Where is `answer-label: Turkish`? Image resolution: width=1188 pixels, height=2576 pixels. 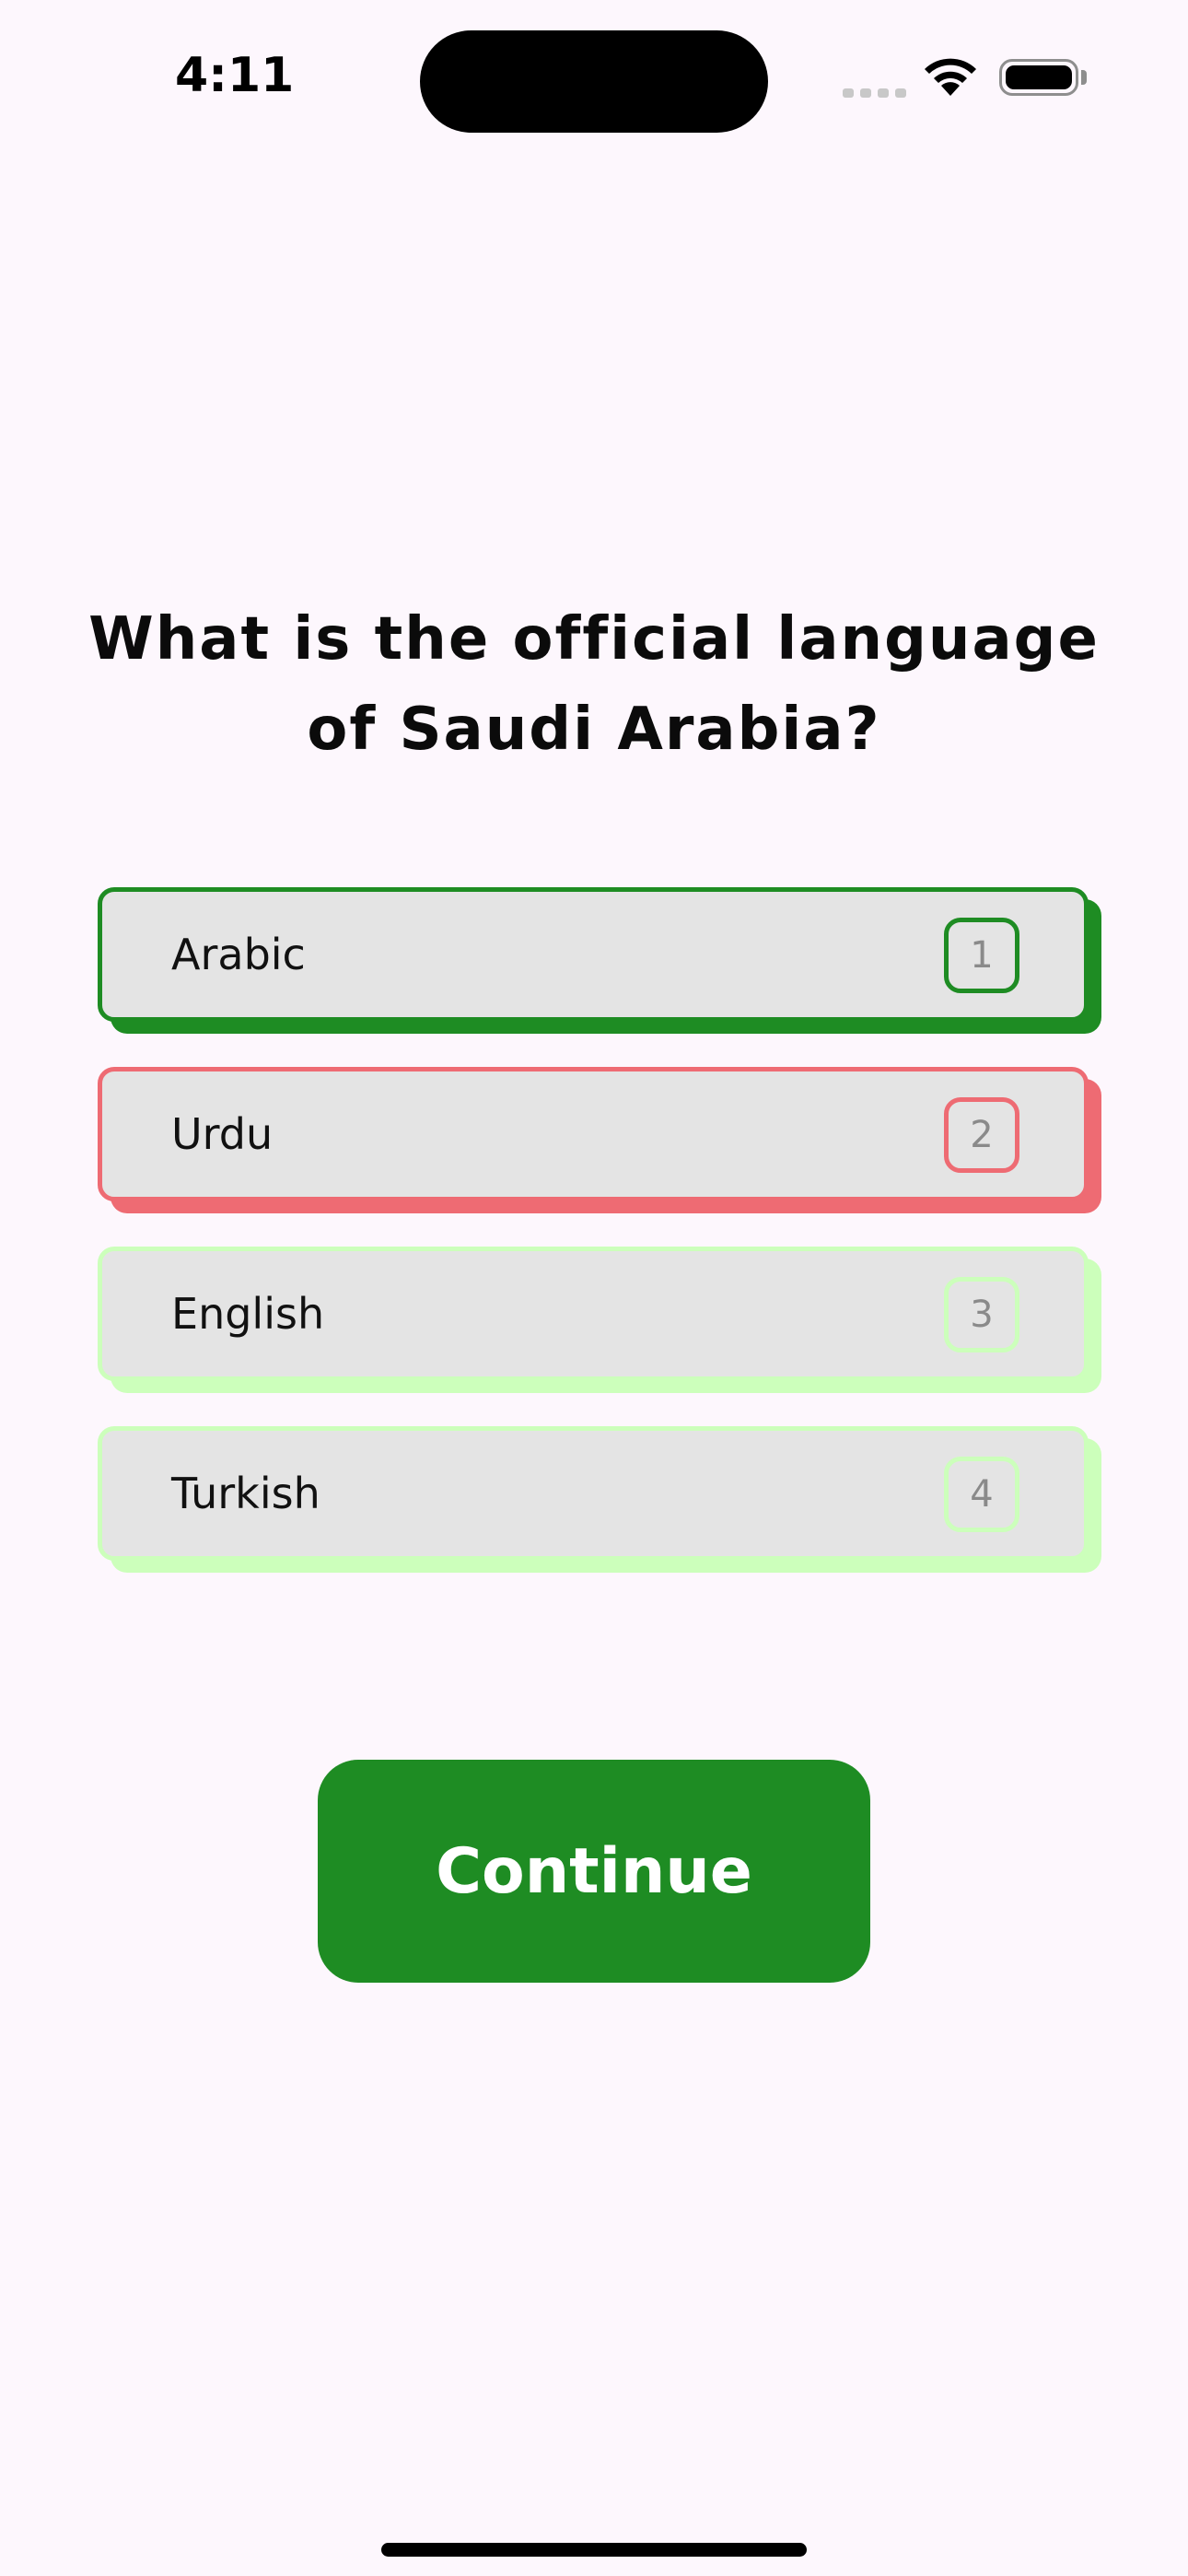 answer-label: Turkish is located at coordinates (246, 1493).